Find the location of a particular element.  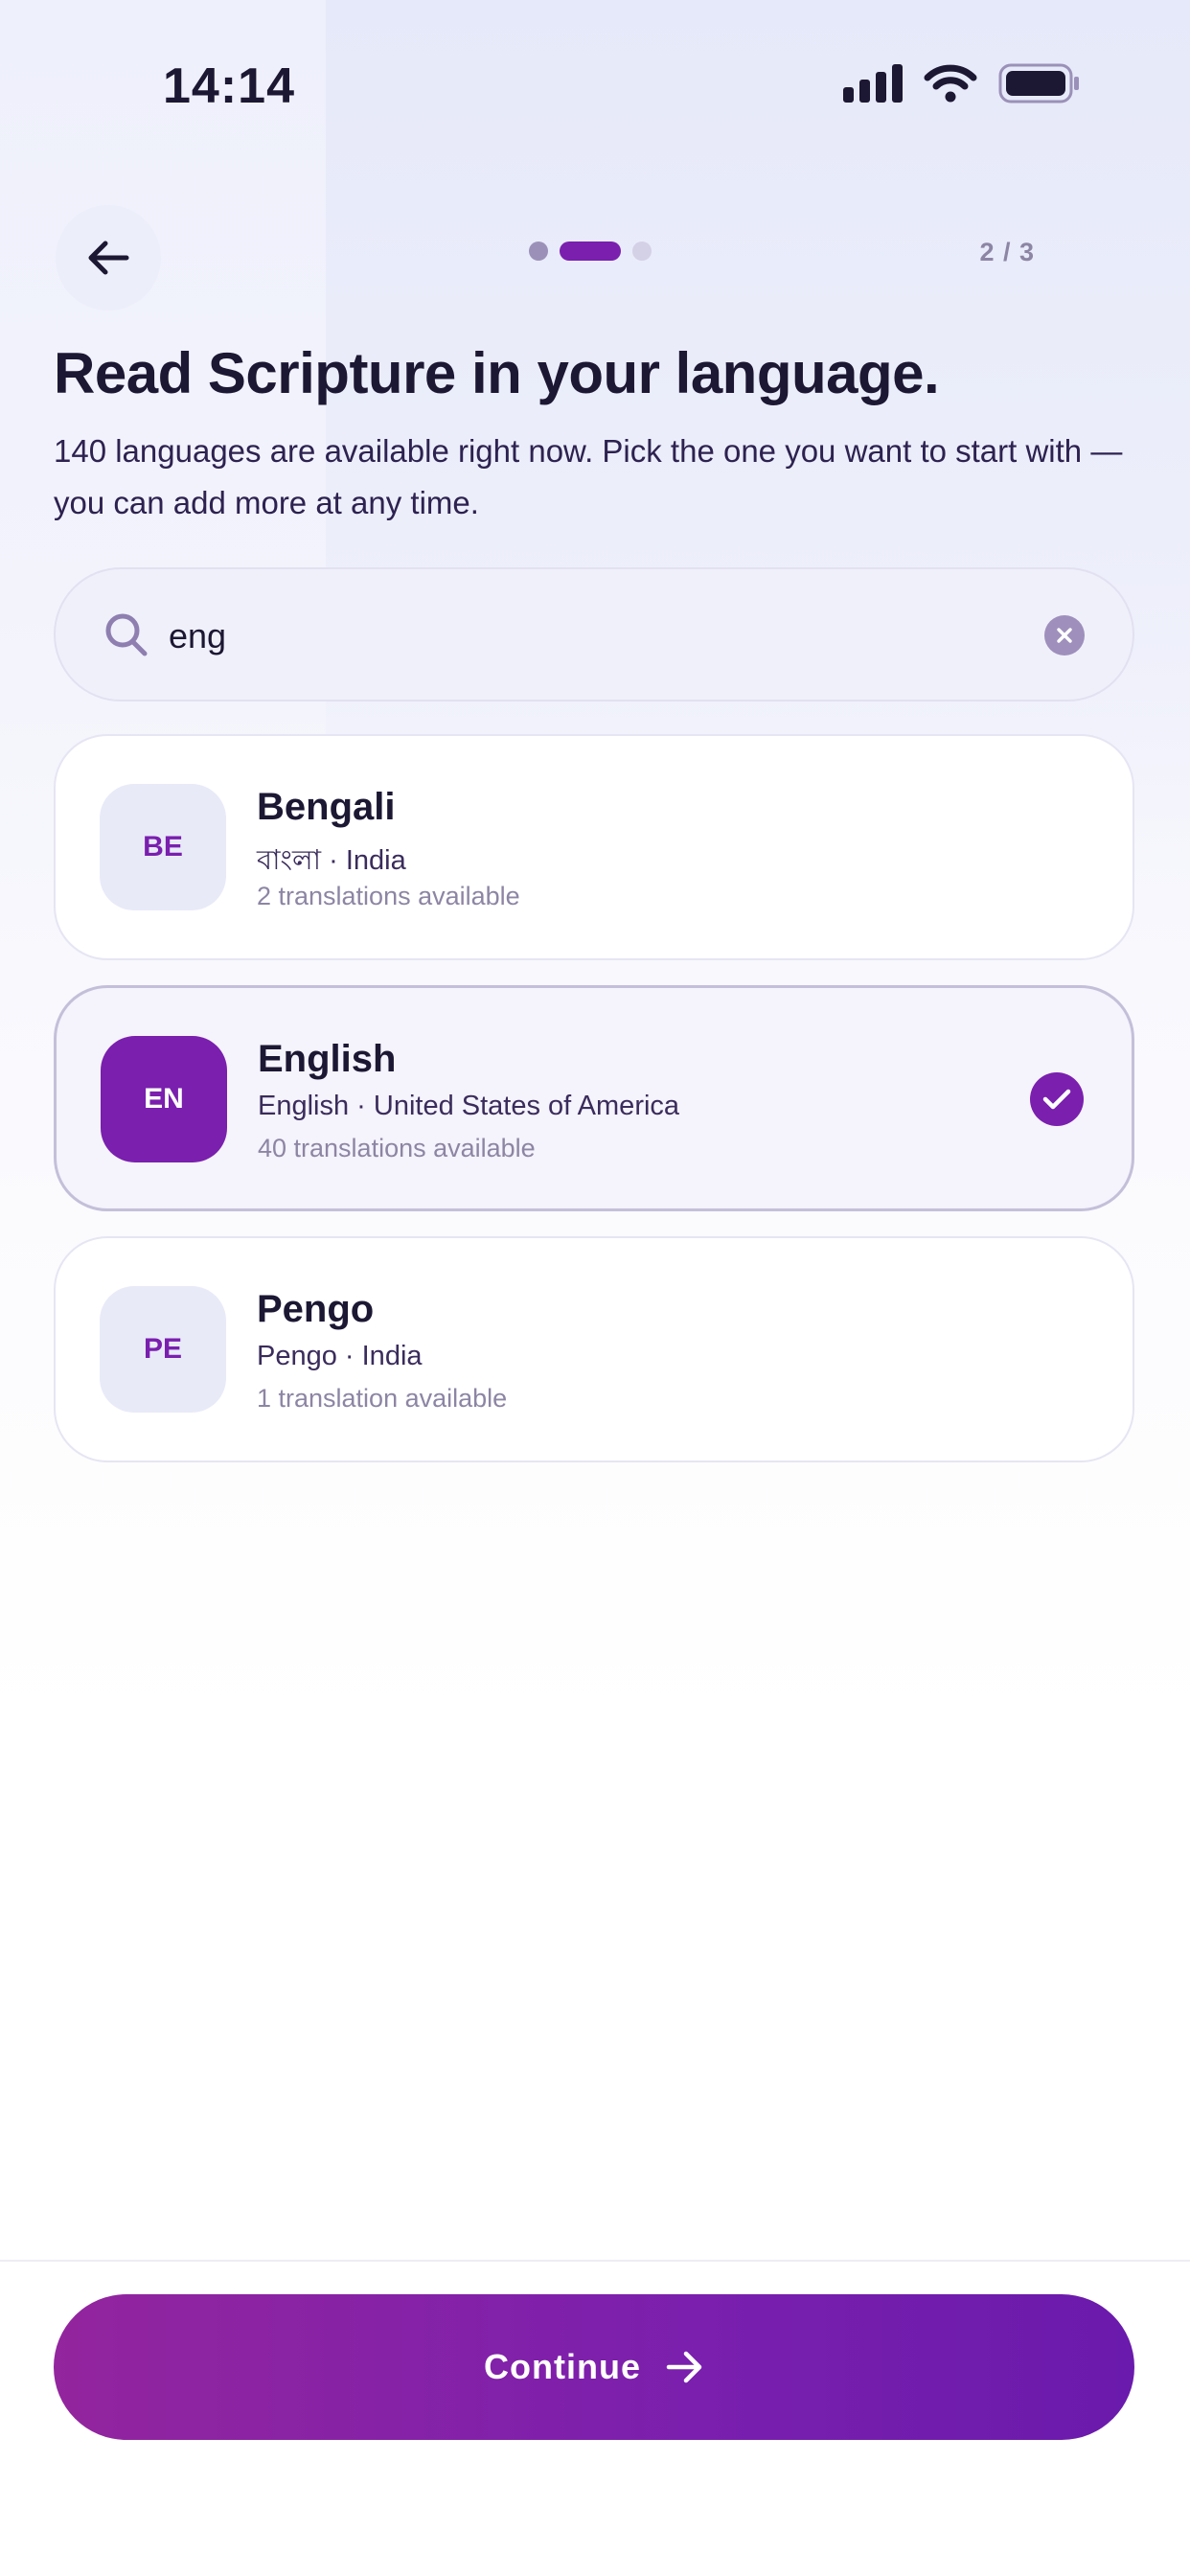

search-icon is located at coordinates (127, 634).